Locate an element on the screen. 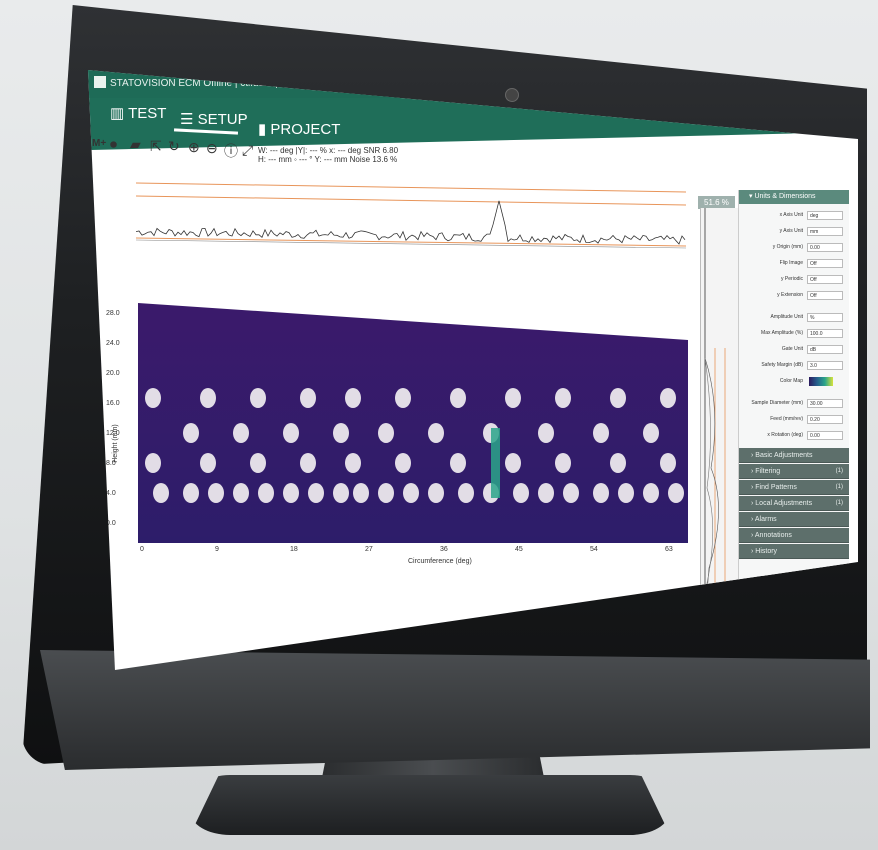 Image resolution: width=878 pixels, height=850 pixels. setting-value: 30.00 is located at coordinates (825, 403).